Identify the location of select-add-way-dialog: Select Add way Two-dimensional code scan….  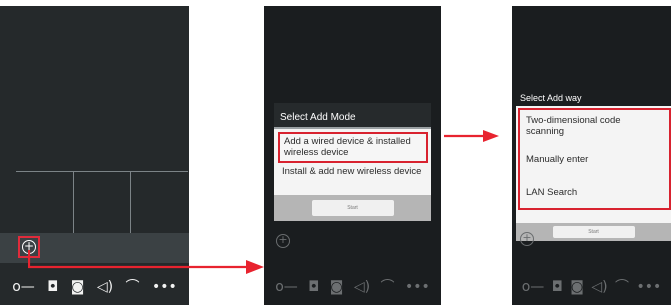
(593, 165).